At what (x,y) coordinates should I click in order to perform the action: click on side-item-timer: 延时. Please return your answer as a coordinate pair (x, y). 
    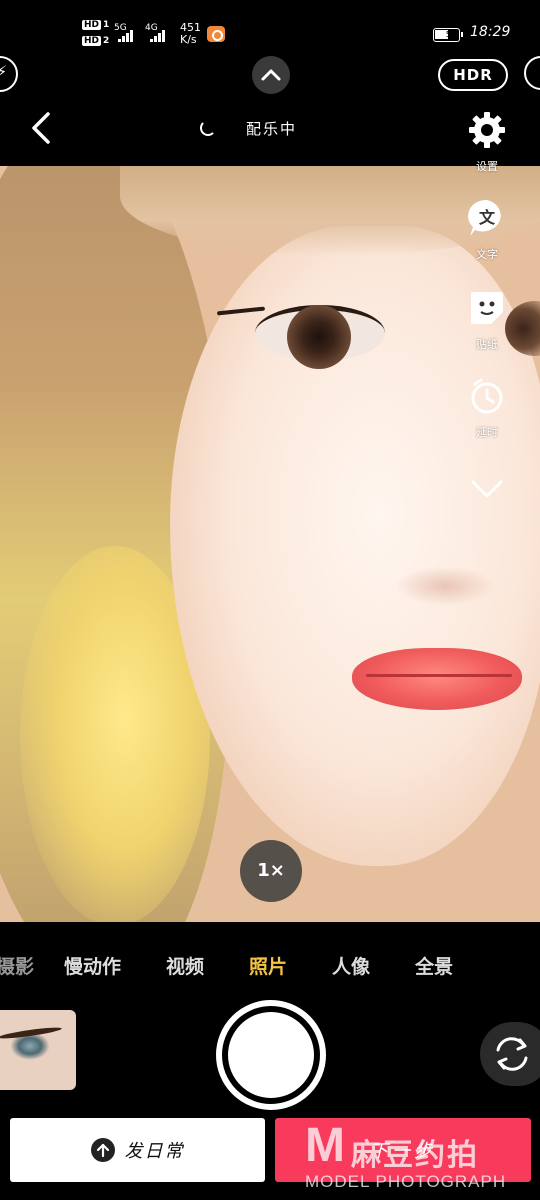
    Looking at the image, I should click on (487, 408).